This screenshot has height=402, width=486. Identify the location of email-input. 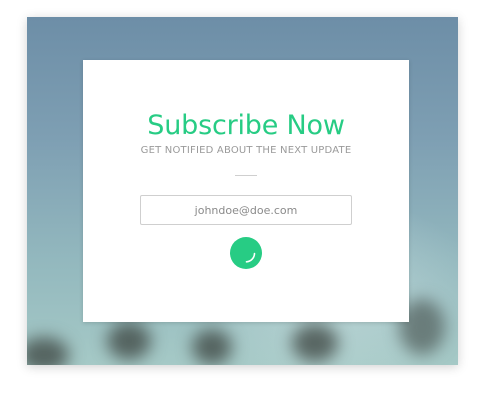
(246, 210).